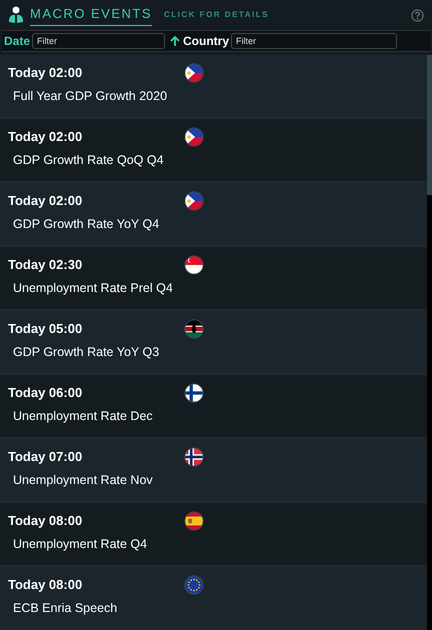  I want to click on event-name: GDP Growth Rate YoY Q4, so click(86, 224).